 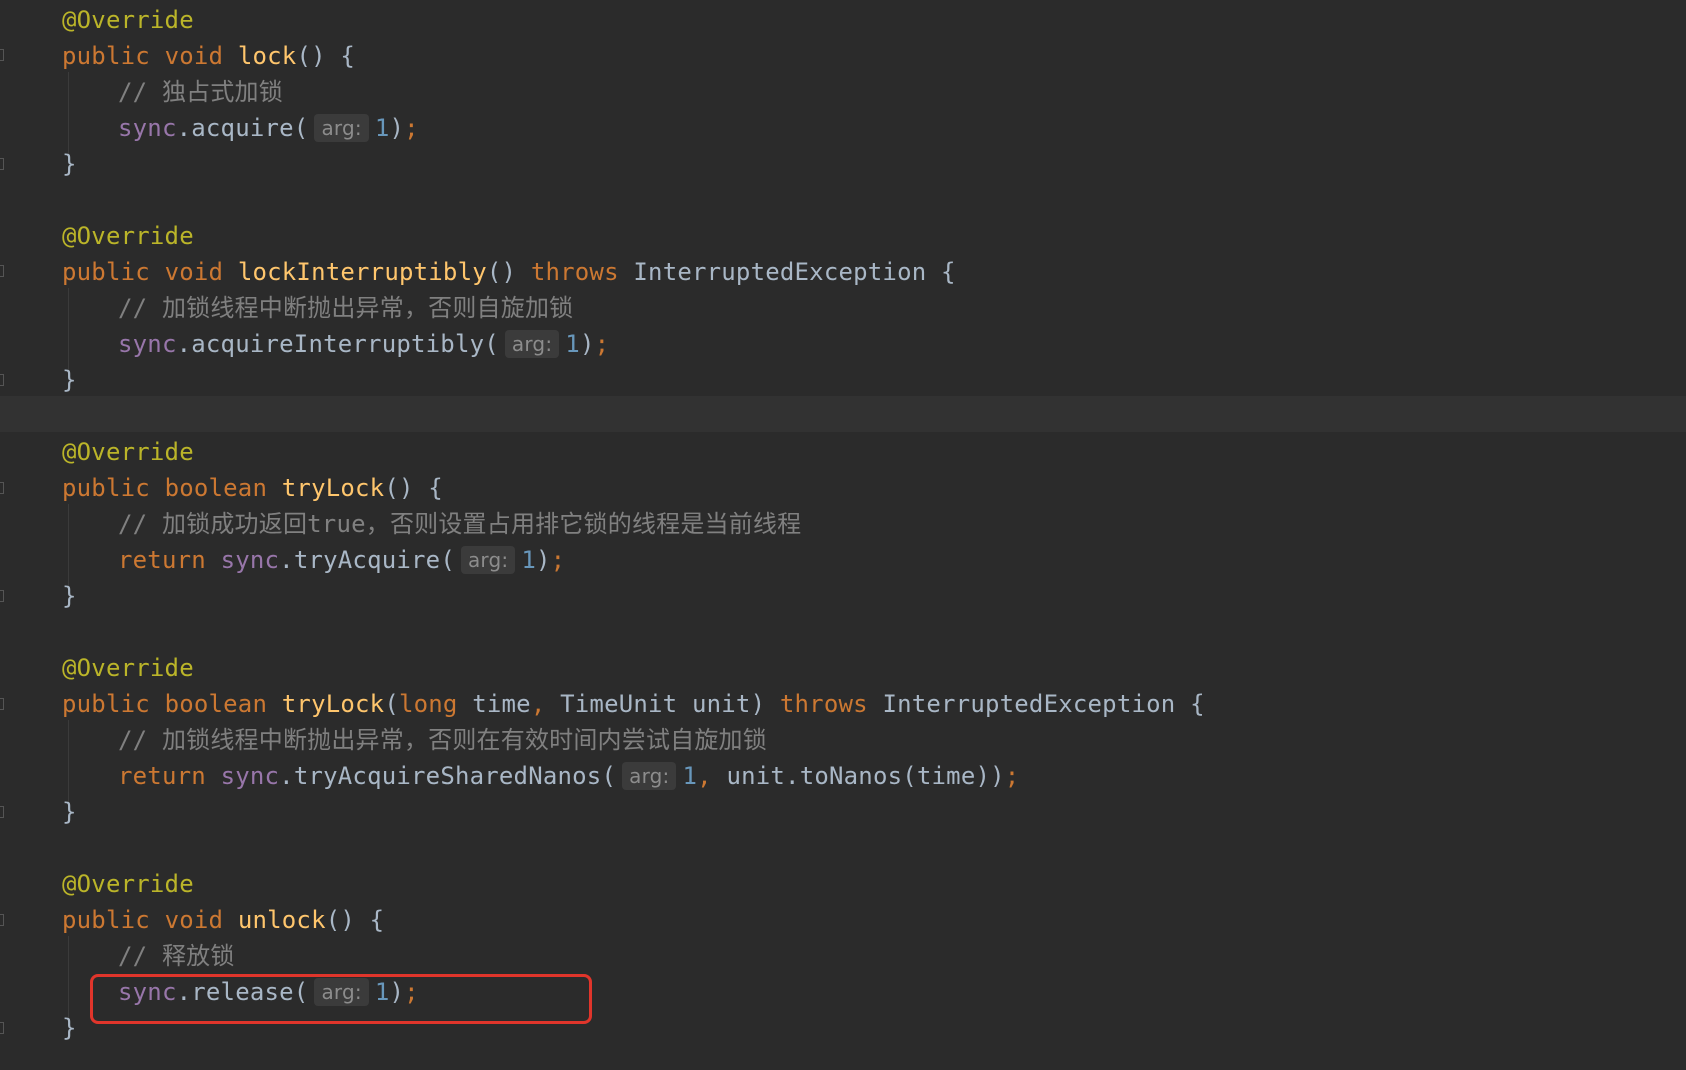 I want to click on code-line-body: return sync.tryAcquire(arg: 1);, so click(x=341, y=560).